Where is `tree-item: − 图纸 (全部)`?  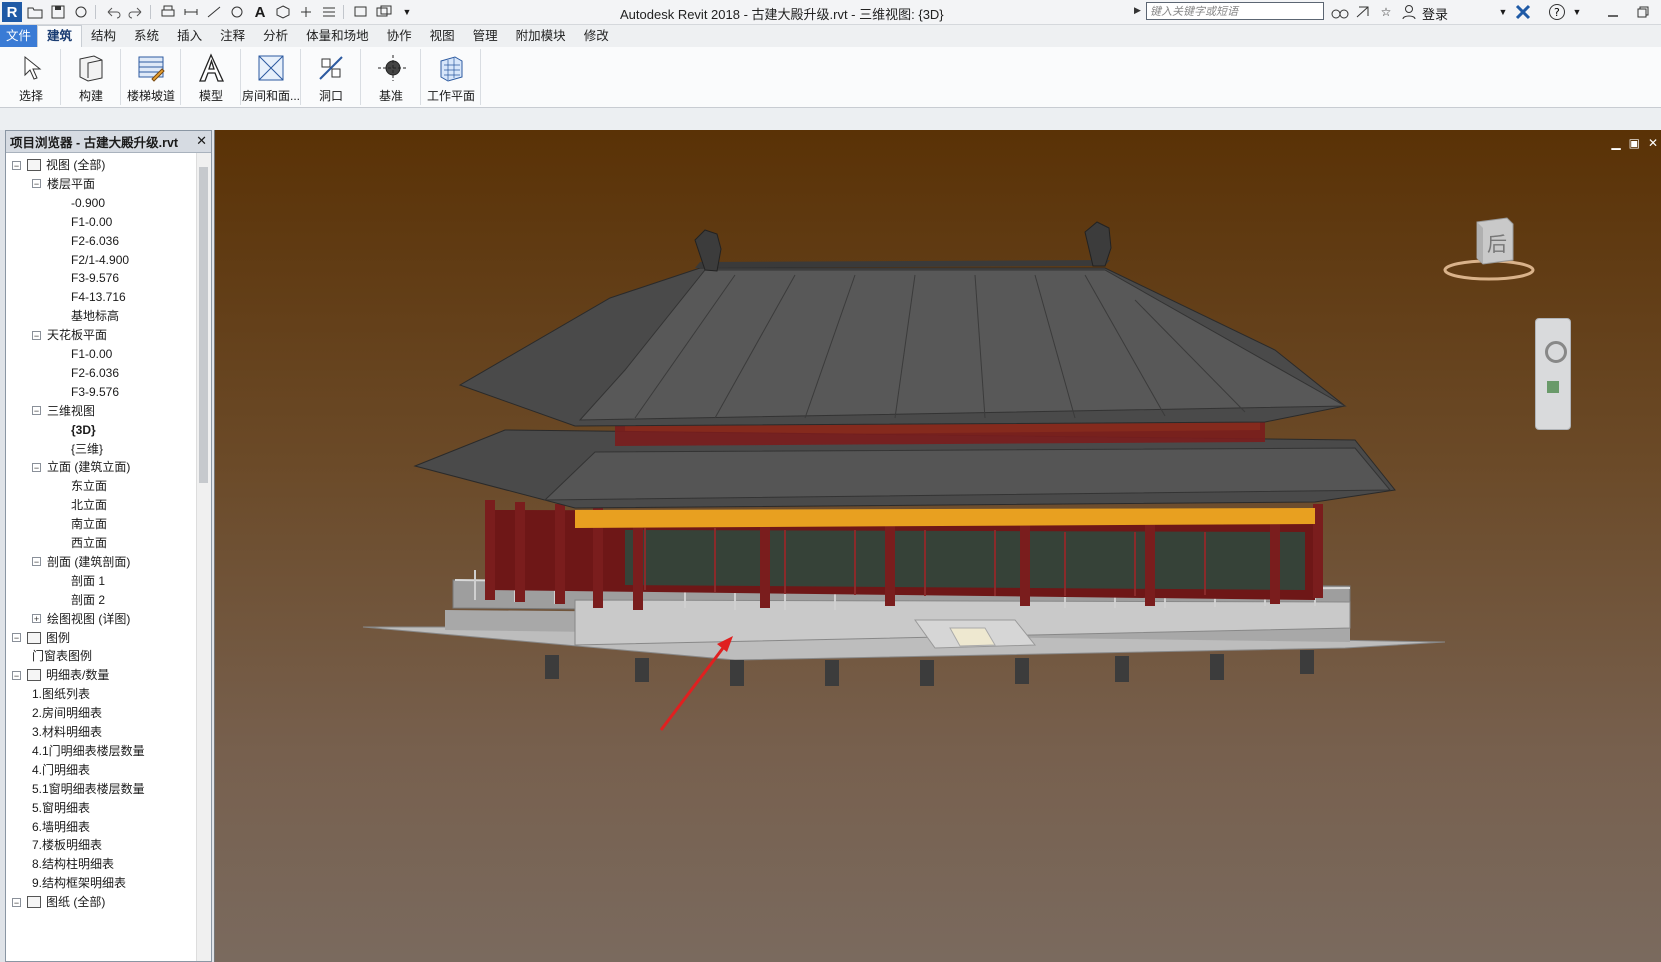 tree-item: − 图纸 (全部) is located at coordinates (58, 902).